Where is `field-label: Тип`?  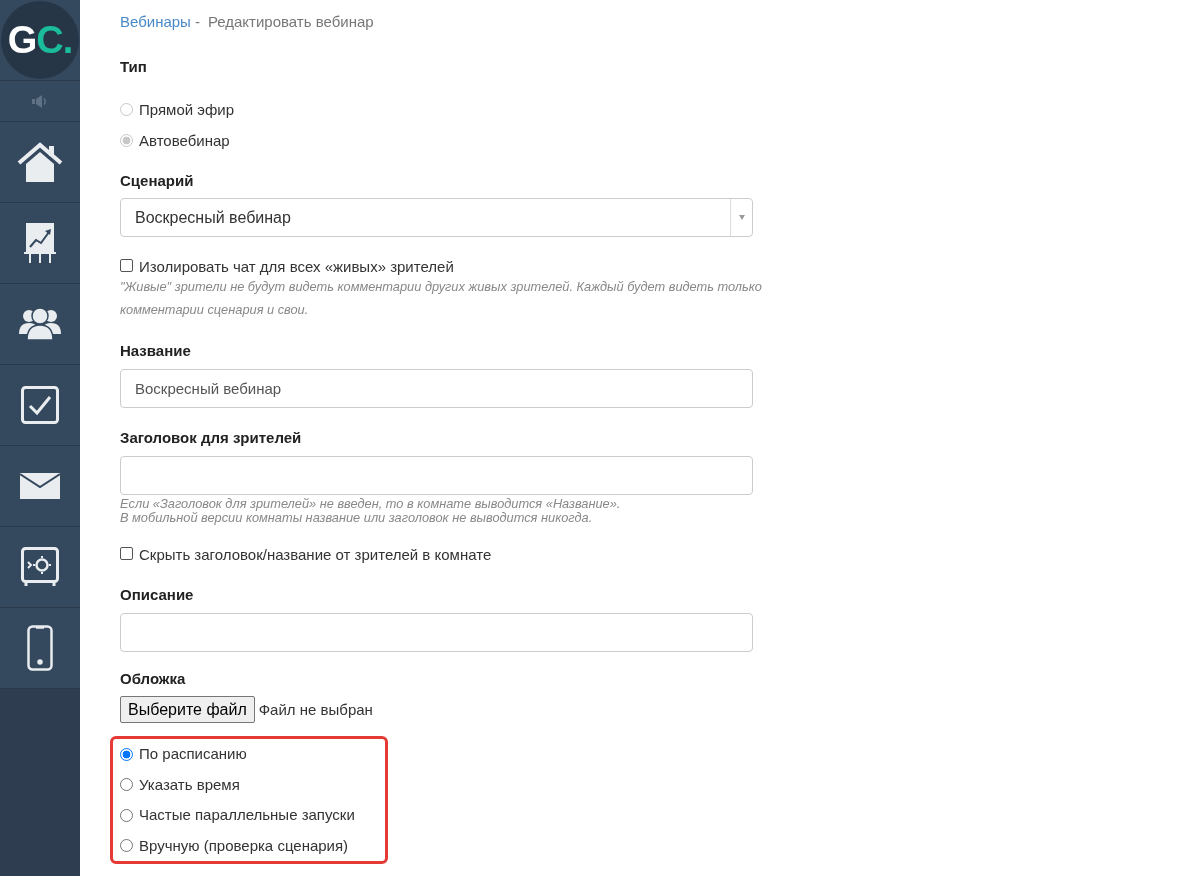
field-label: Тип is located at coordinates (134, 67).